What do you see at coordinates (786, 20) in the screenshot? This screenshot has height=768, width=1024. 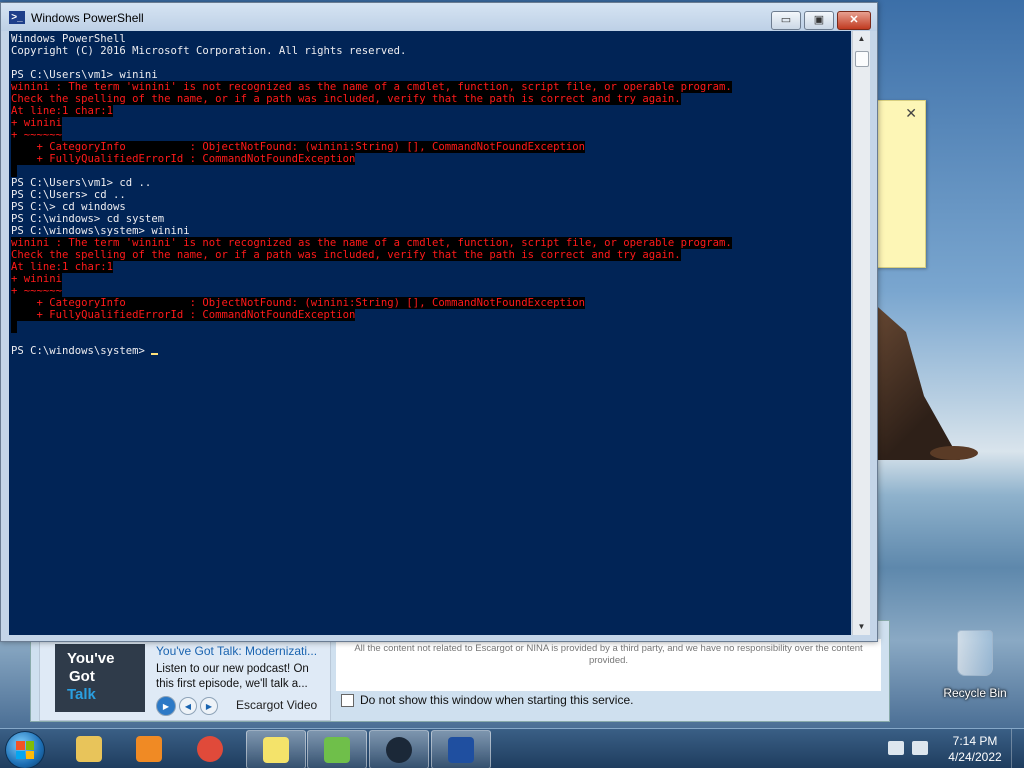 I see `minimize-button: ▭` at bounding box center [786, 20].